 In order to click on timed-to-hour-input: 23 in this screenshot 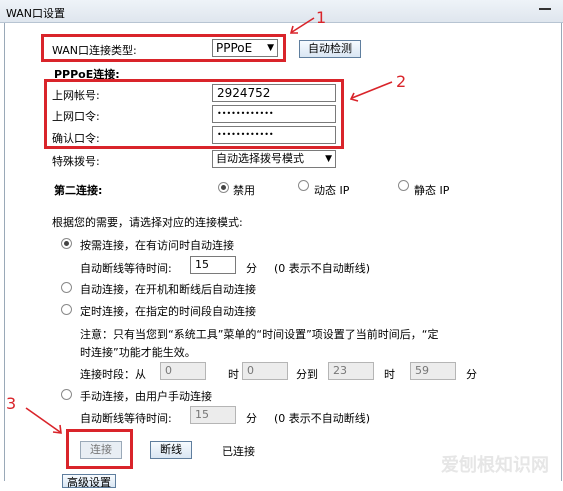, I will do `click(351, 371)`.